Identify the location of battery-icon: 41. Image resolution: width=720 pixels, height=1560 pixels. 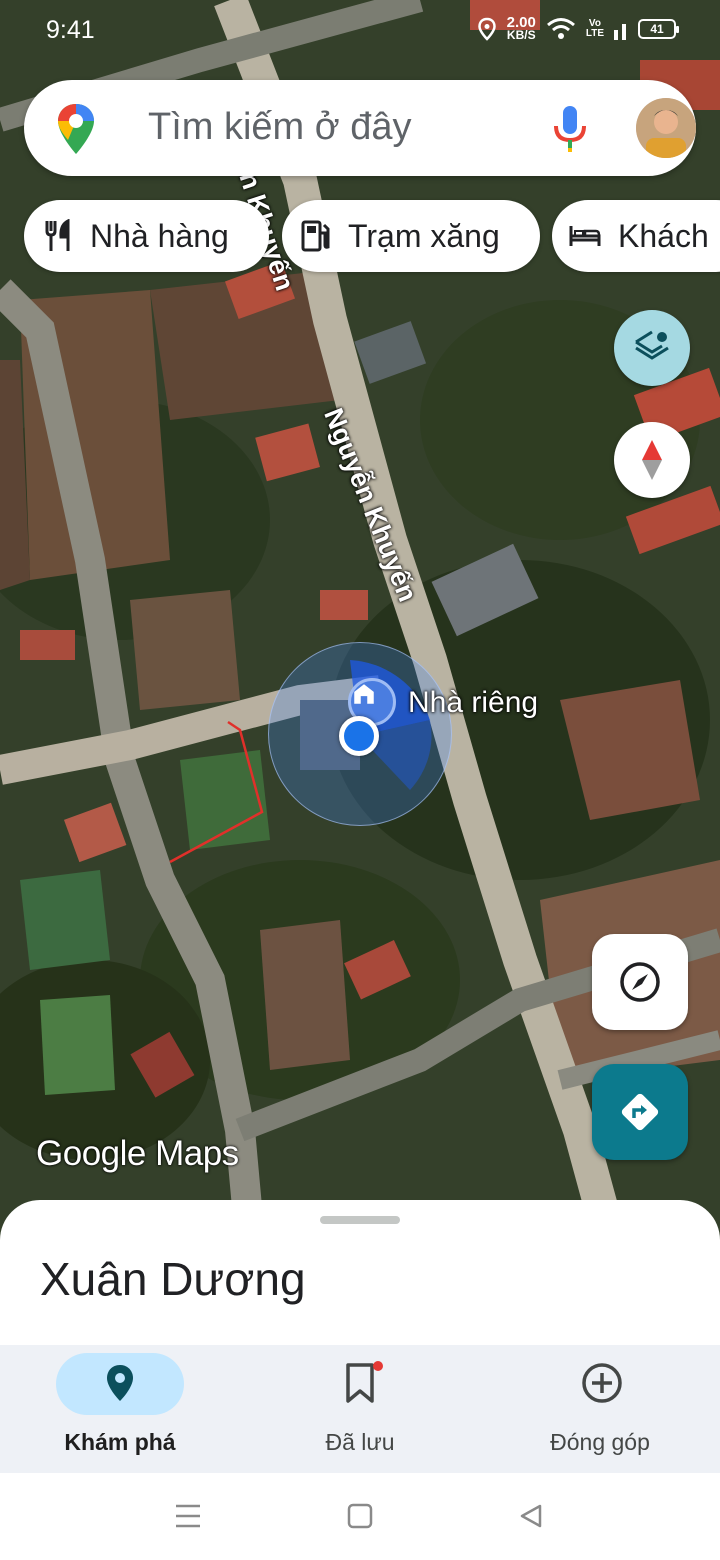
(658, 29).